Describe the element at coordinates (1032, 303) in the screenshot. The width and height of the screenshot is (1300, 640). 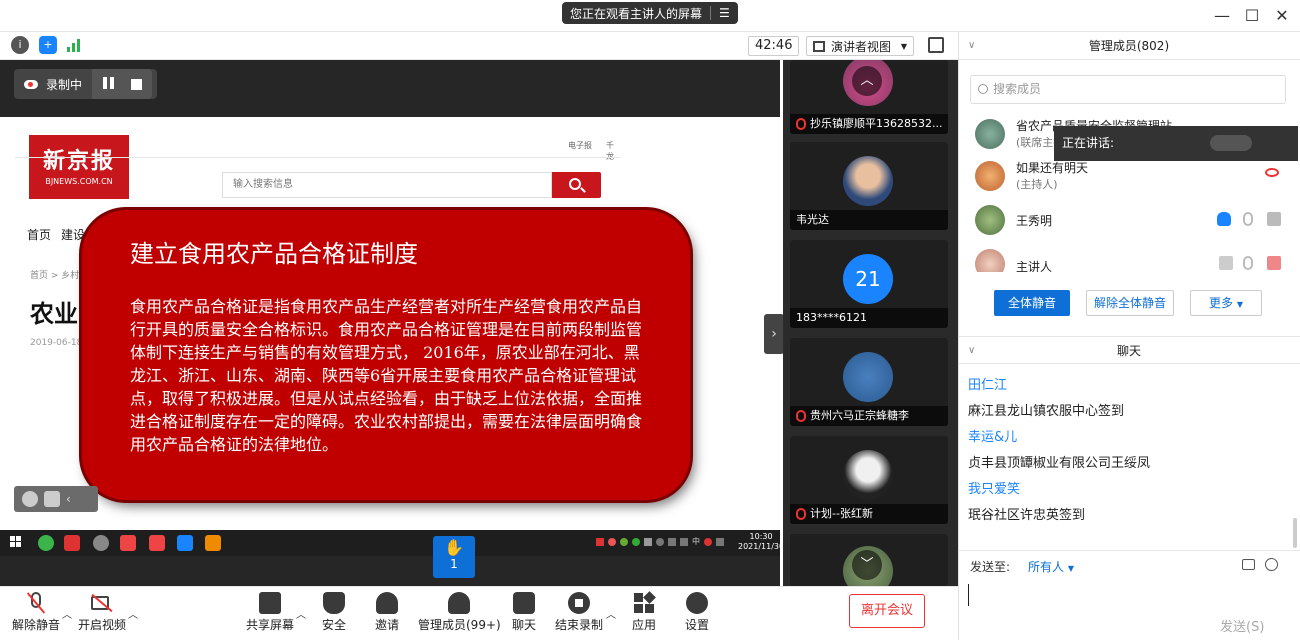
I see `mute-all-button: 全体静音` at that location.